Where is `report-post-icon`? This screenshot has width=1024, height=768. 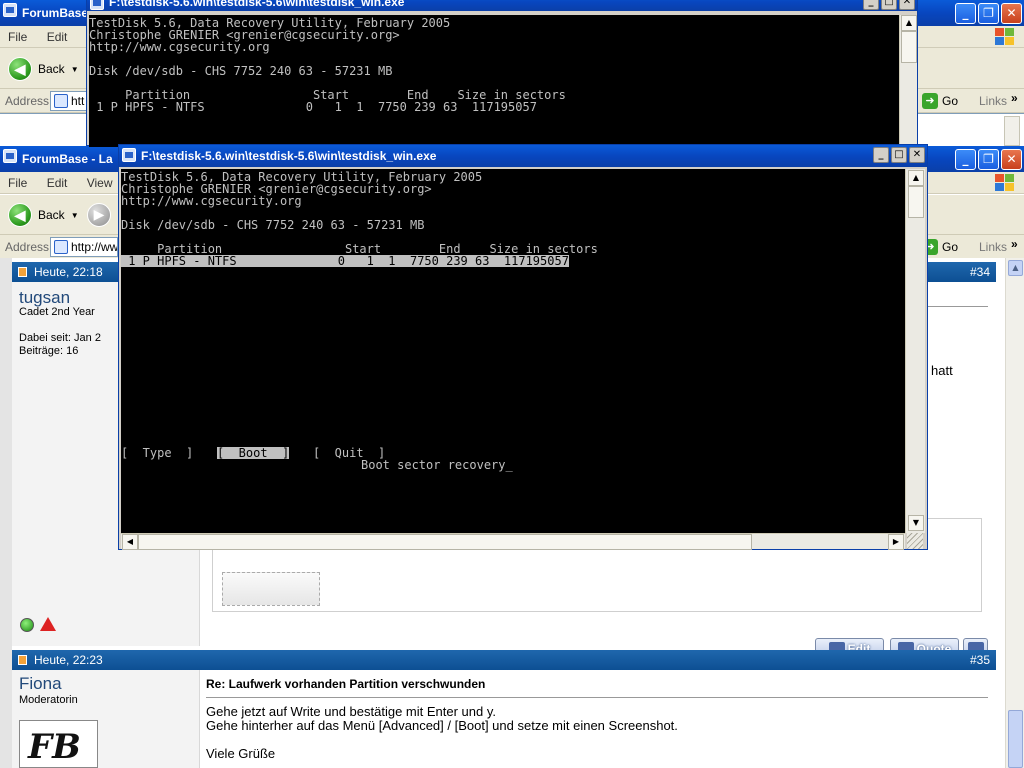
report-post-icon is located at coordinates (48, 624).